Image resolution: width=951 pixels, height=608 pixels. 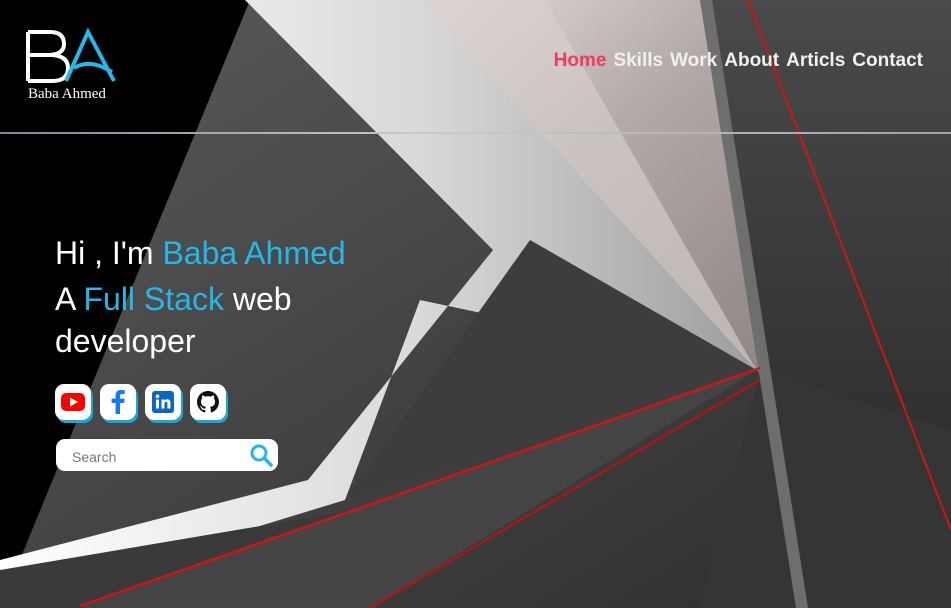 What do you see at coordinates (153, 299) in the screenshot?
I see `role-highlight: Full Stack` at bounding box center [153, 299].